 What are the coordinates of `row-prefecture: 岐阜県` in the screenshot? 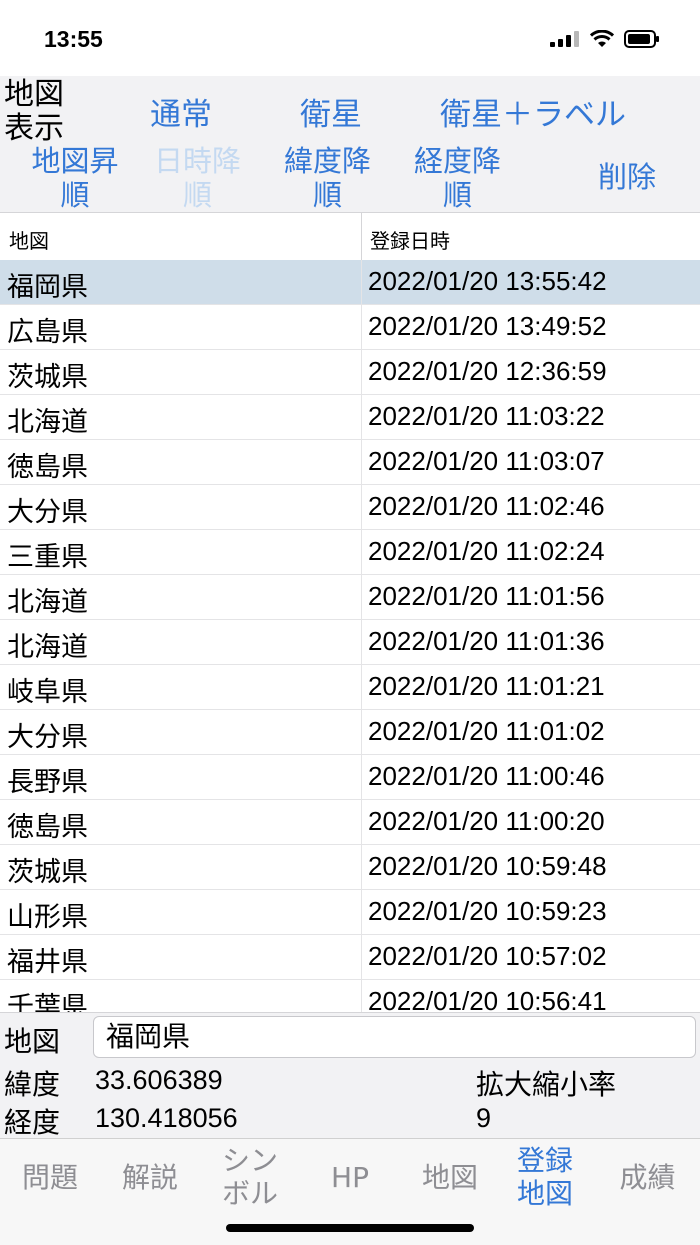 It's located at (47, 692).